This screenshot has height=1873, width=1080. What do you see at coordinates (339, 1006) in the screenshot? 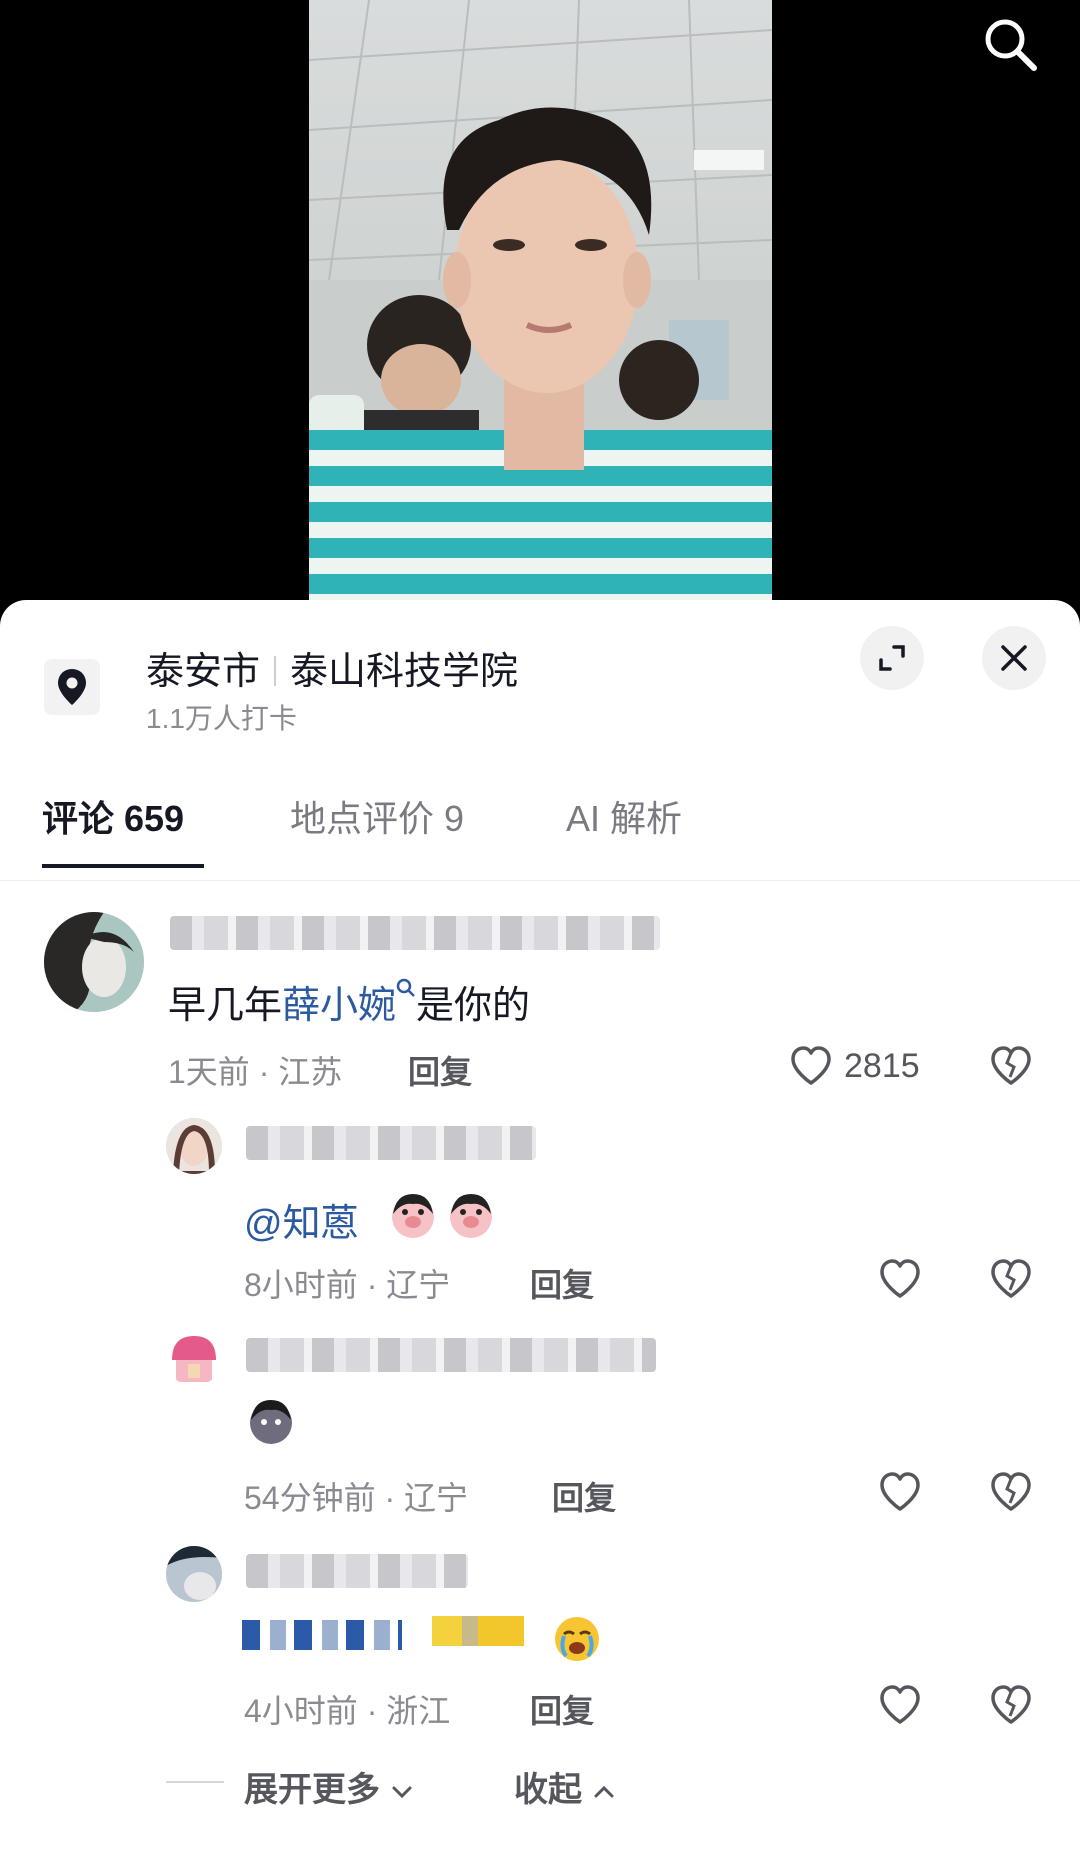
I see `mention-link: 薛小婉` at bounding box center [339, 1006].